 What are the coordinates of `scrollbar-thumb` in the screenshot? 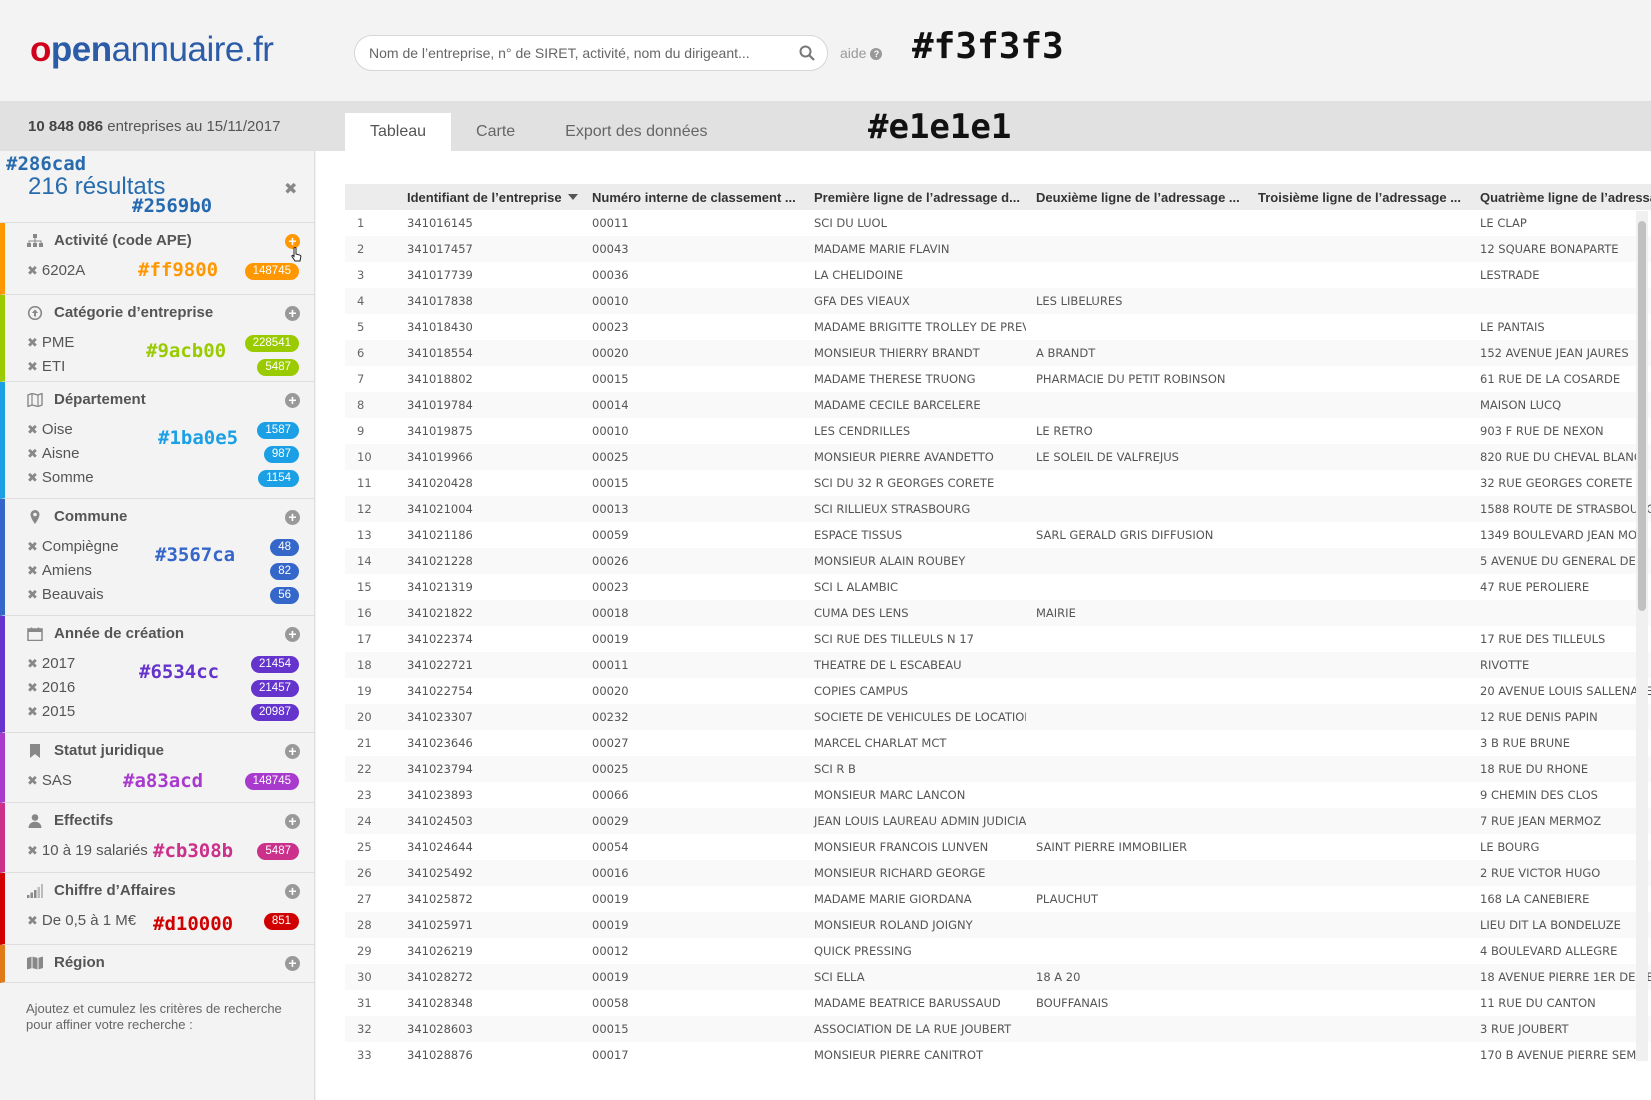 It's located at (1642, 416).